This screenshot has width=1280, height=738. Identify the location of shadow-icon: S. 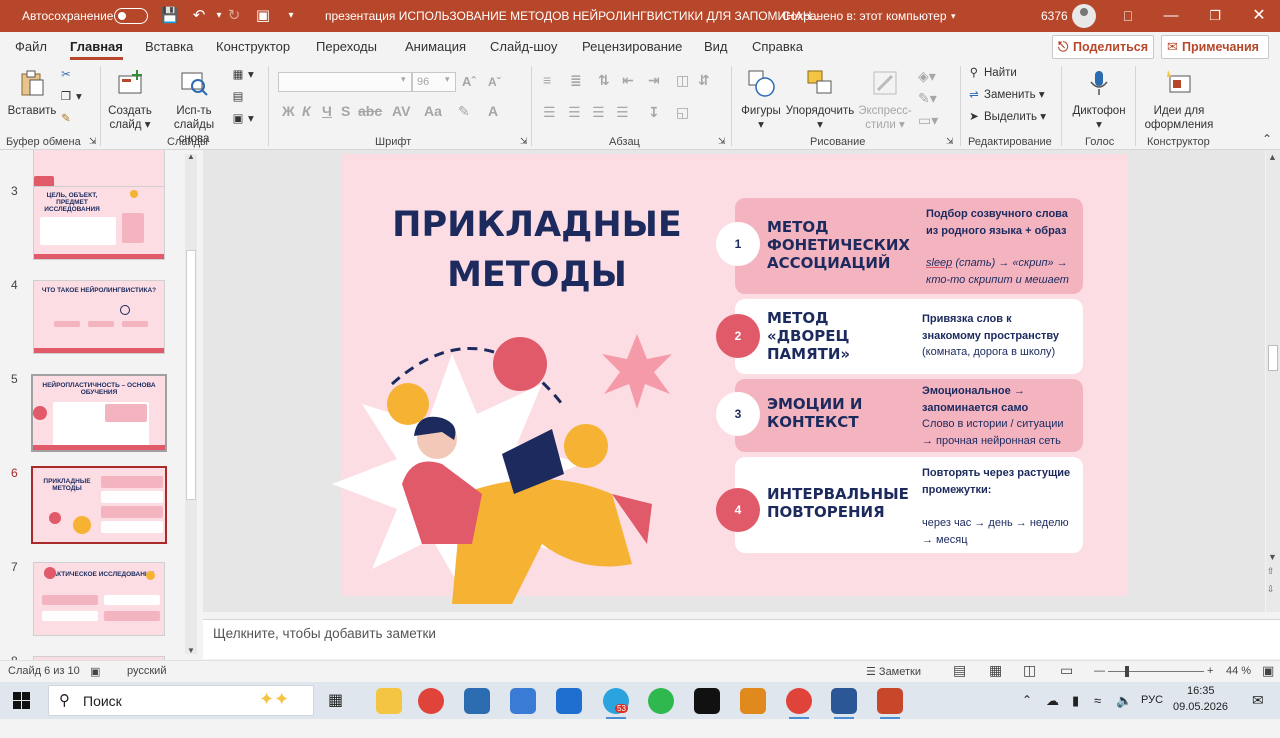
(345, 111).